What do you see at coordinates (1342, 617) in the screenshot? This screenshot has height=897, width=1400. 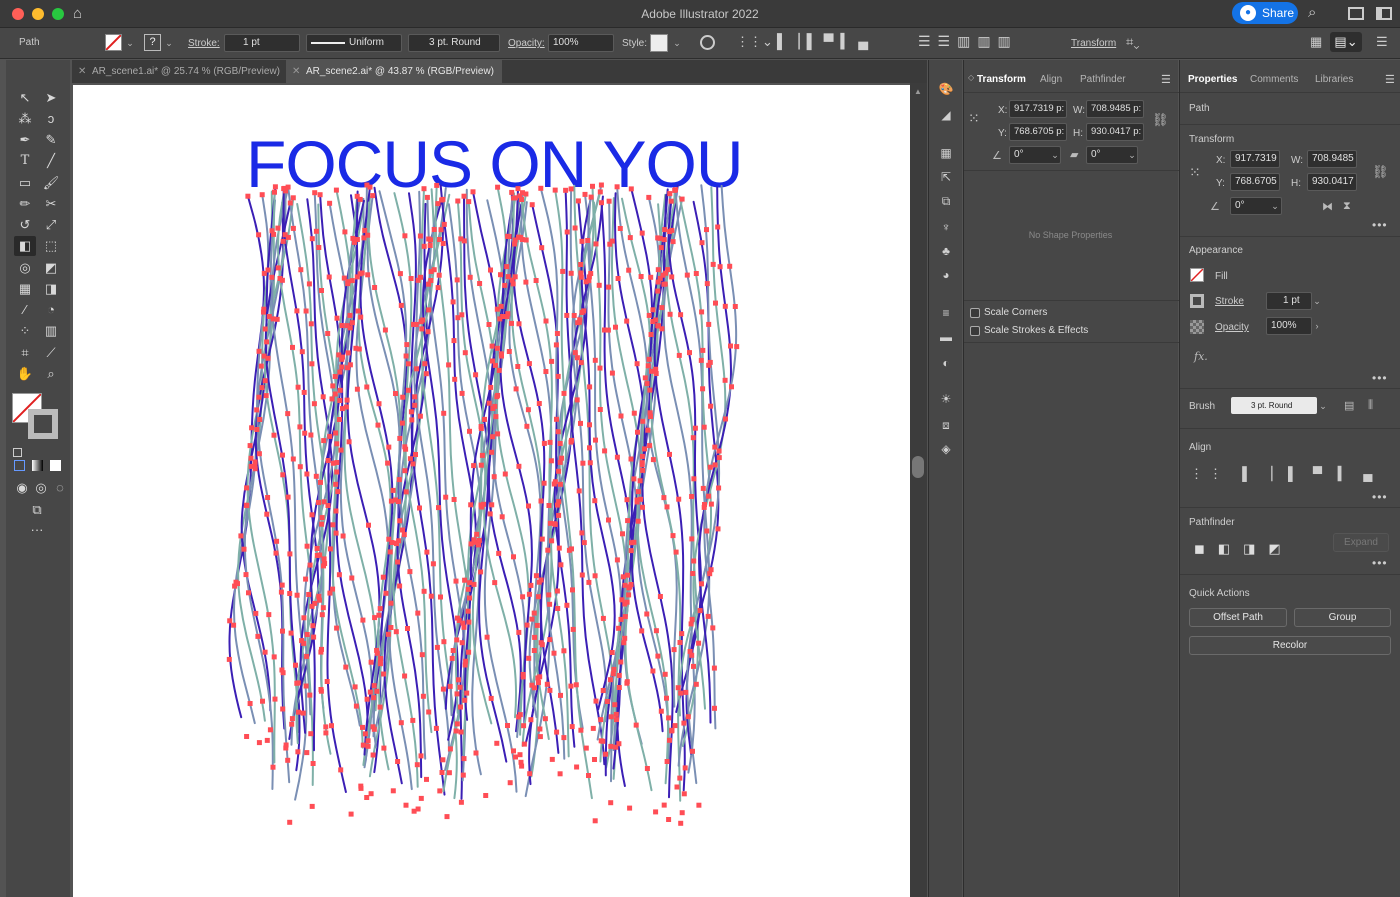 I see `group-button: Group` at bounding box center [1342, 617].